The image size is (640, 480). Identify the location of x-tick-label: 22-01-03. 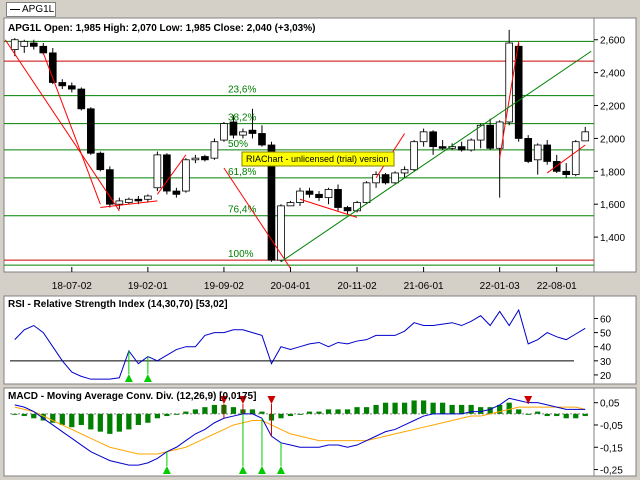
(500, 286).